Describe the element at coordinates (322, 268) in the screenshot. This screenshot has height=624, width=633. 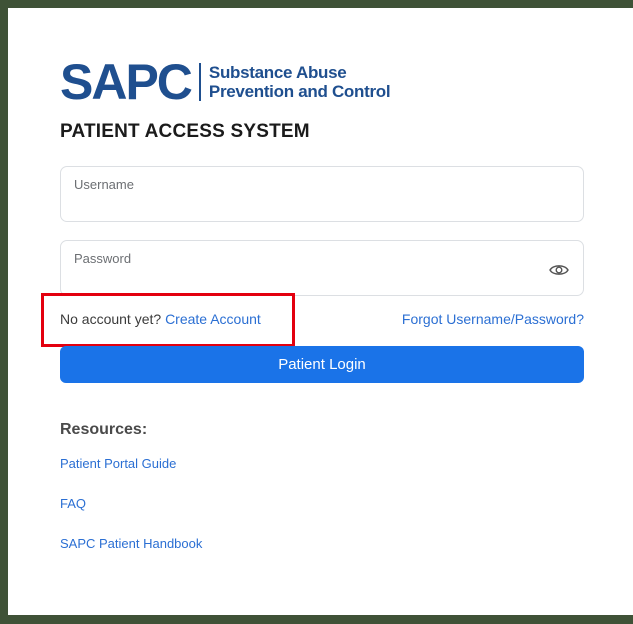
I see `password-field: Password` at that location.